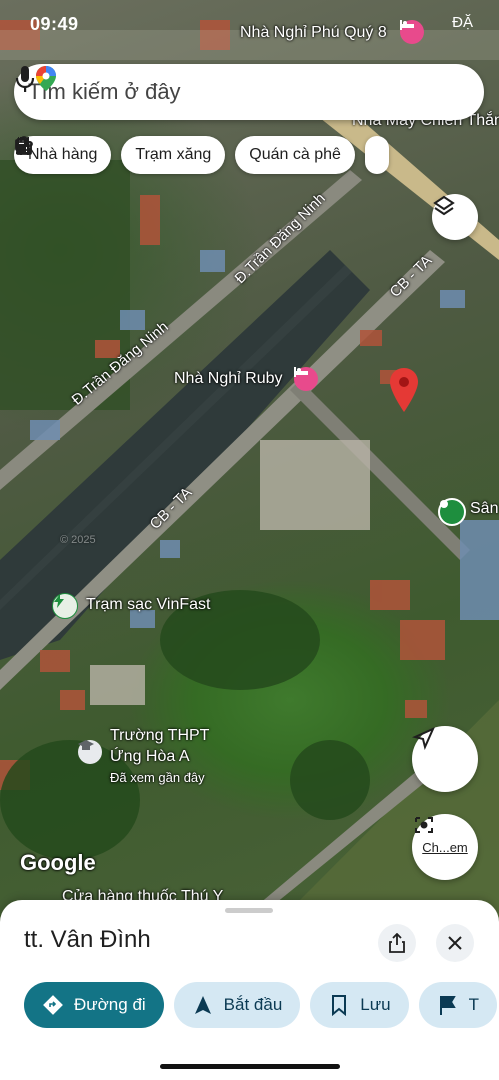 The height and width of the screenshot is (1080, 499). Describe the element at coordinates (53, 1005) in the screenshot. I see `directions-icon` at that location.